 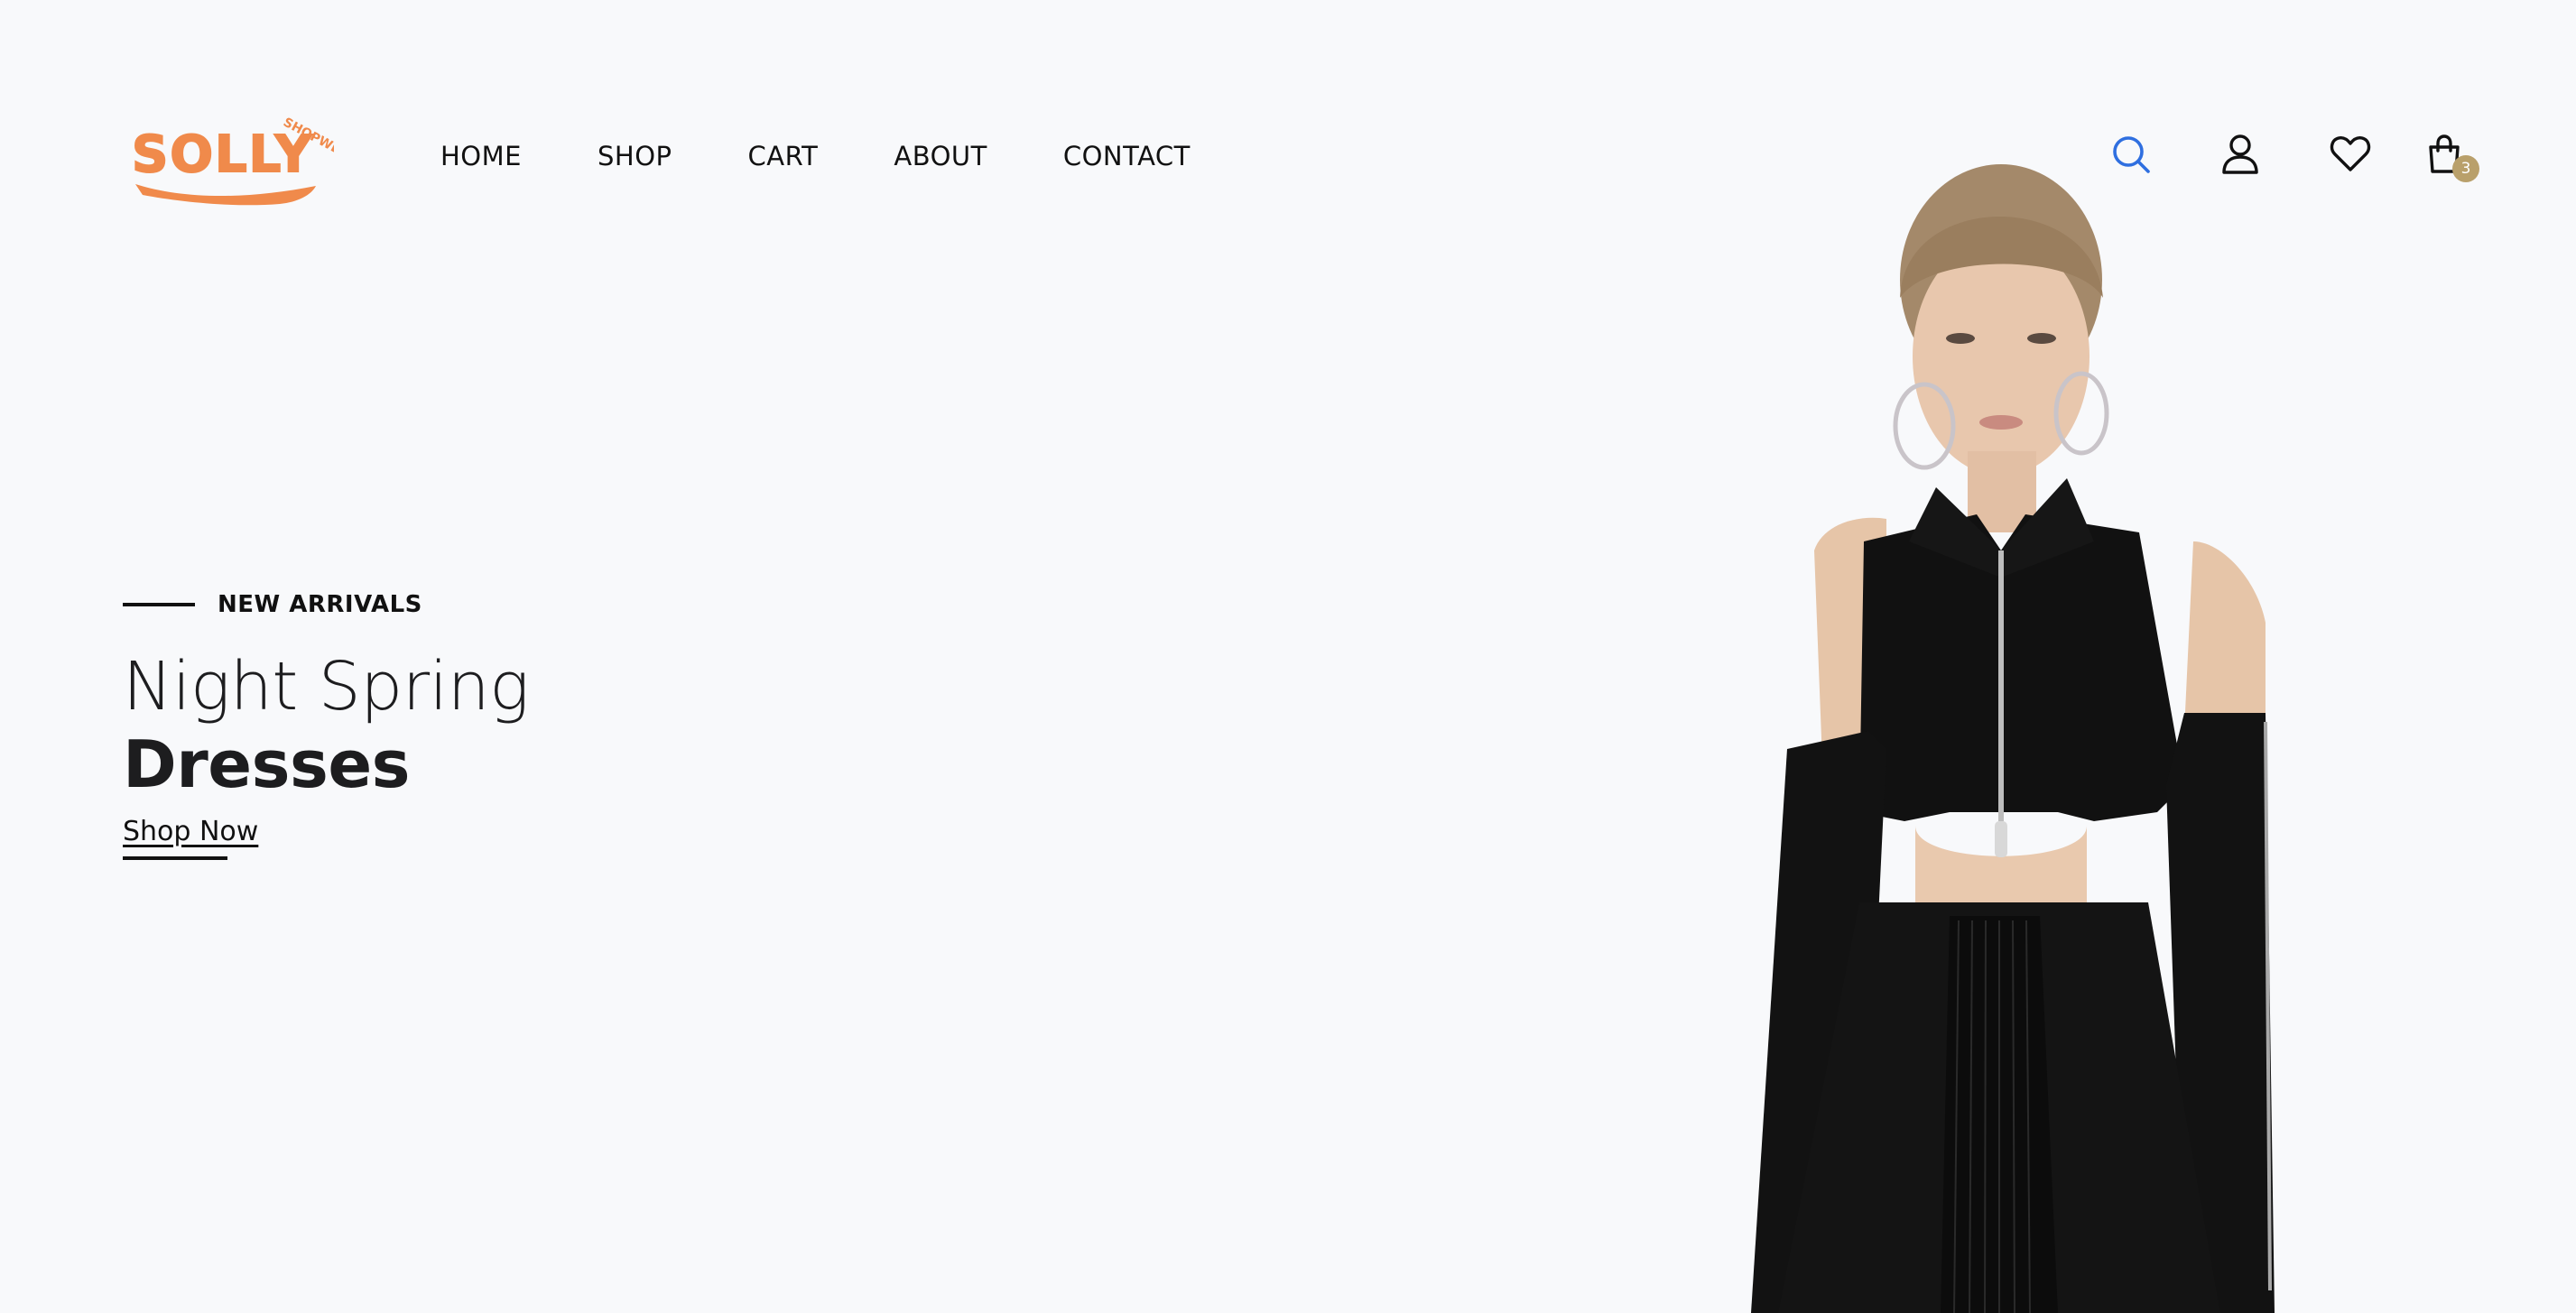 I want to click on brand-logo: SHOPWE SOLLY, so click(x=230, y=158).